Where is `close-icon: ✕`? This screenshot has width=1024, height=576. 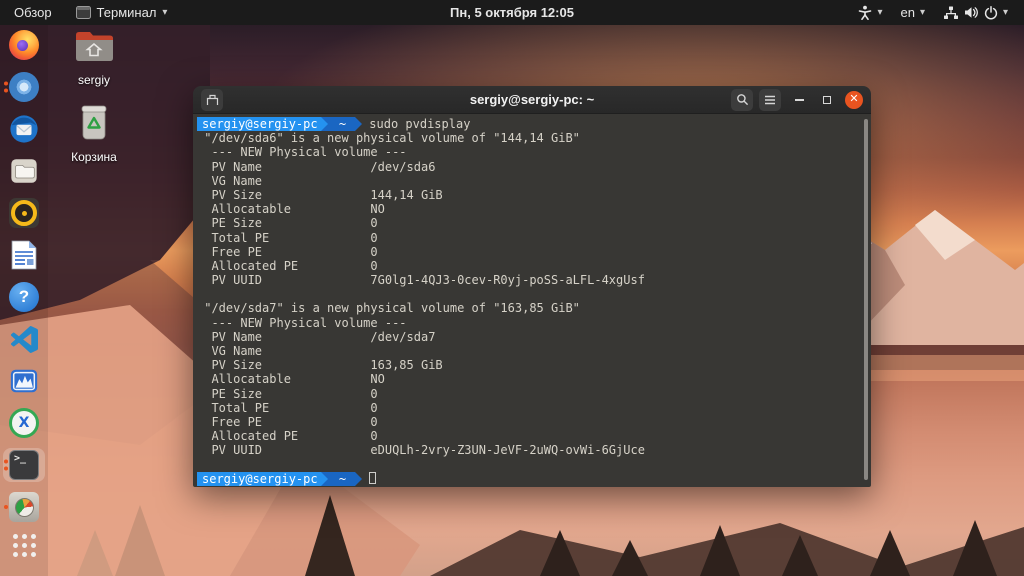 close-icon: ✕ is located at coordinates (854, 99).